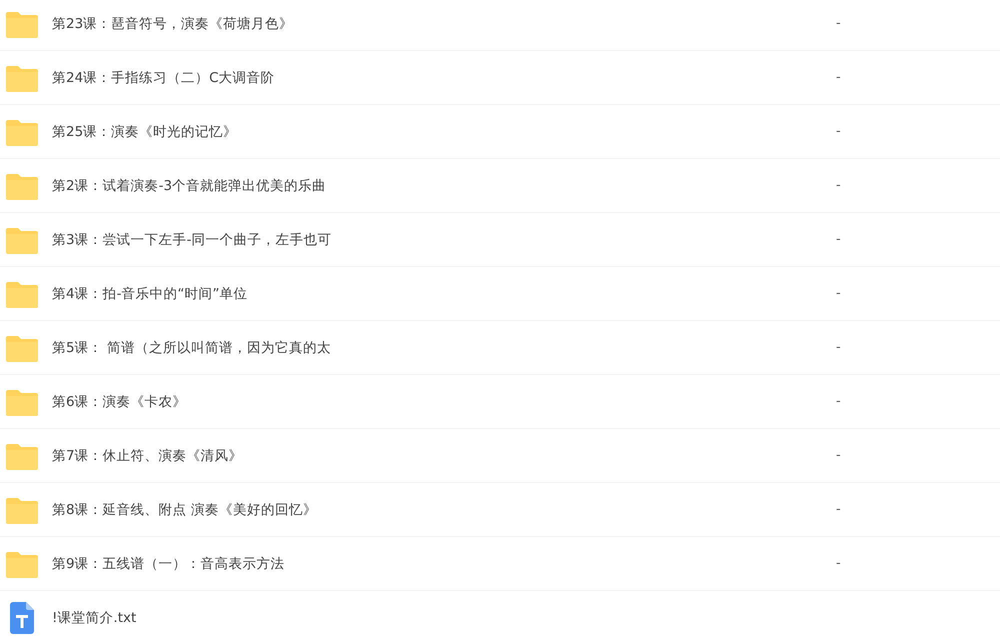  Describe the element at coordinates (444, 23) in the screenshot. I see `file-name: 第23课：琶音符号，演奏《荷塘月色》` at that location.